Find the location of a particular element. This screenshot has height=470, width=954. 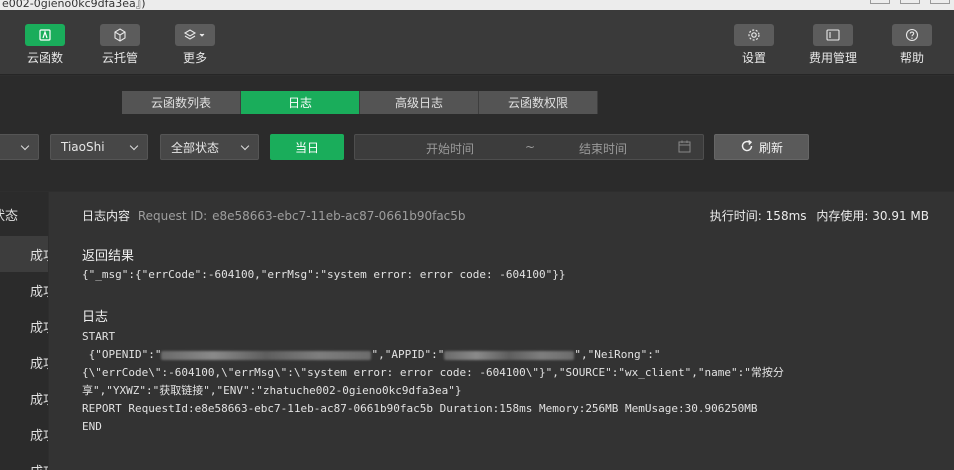

minimize-button is located at coordinates (880, 2).